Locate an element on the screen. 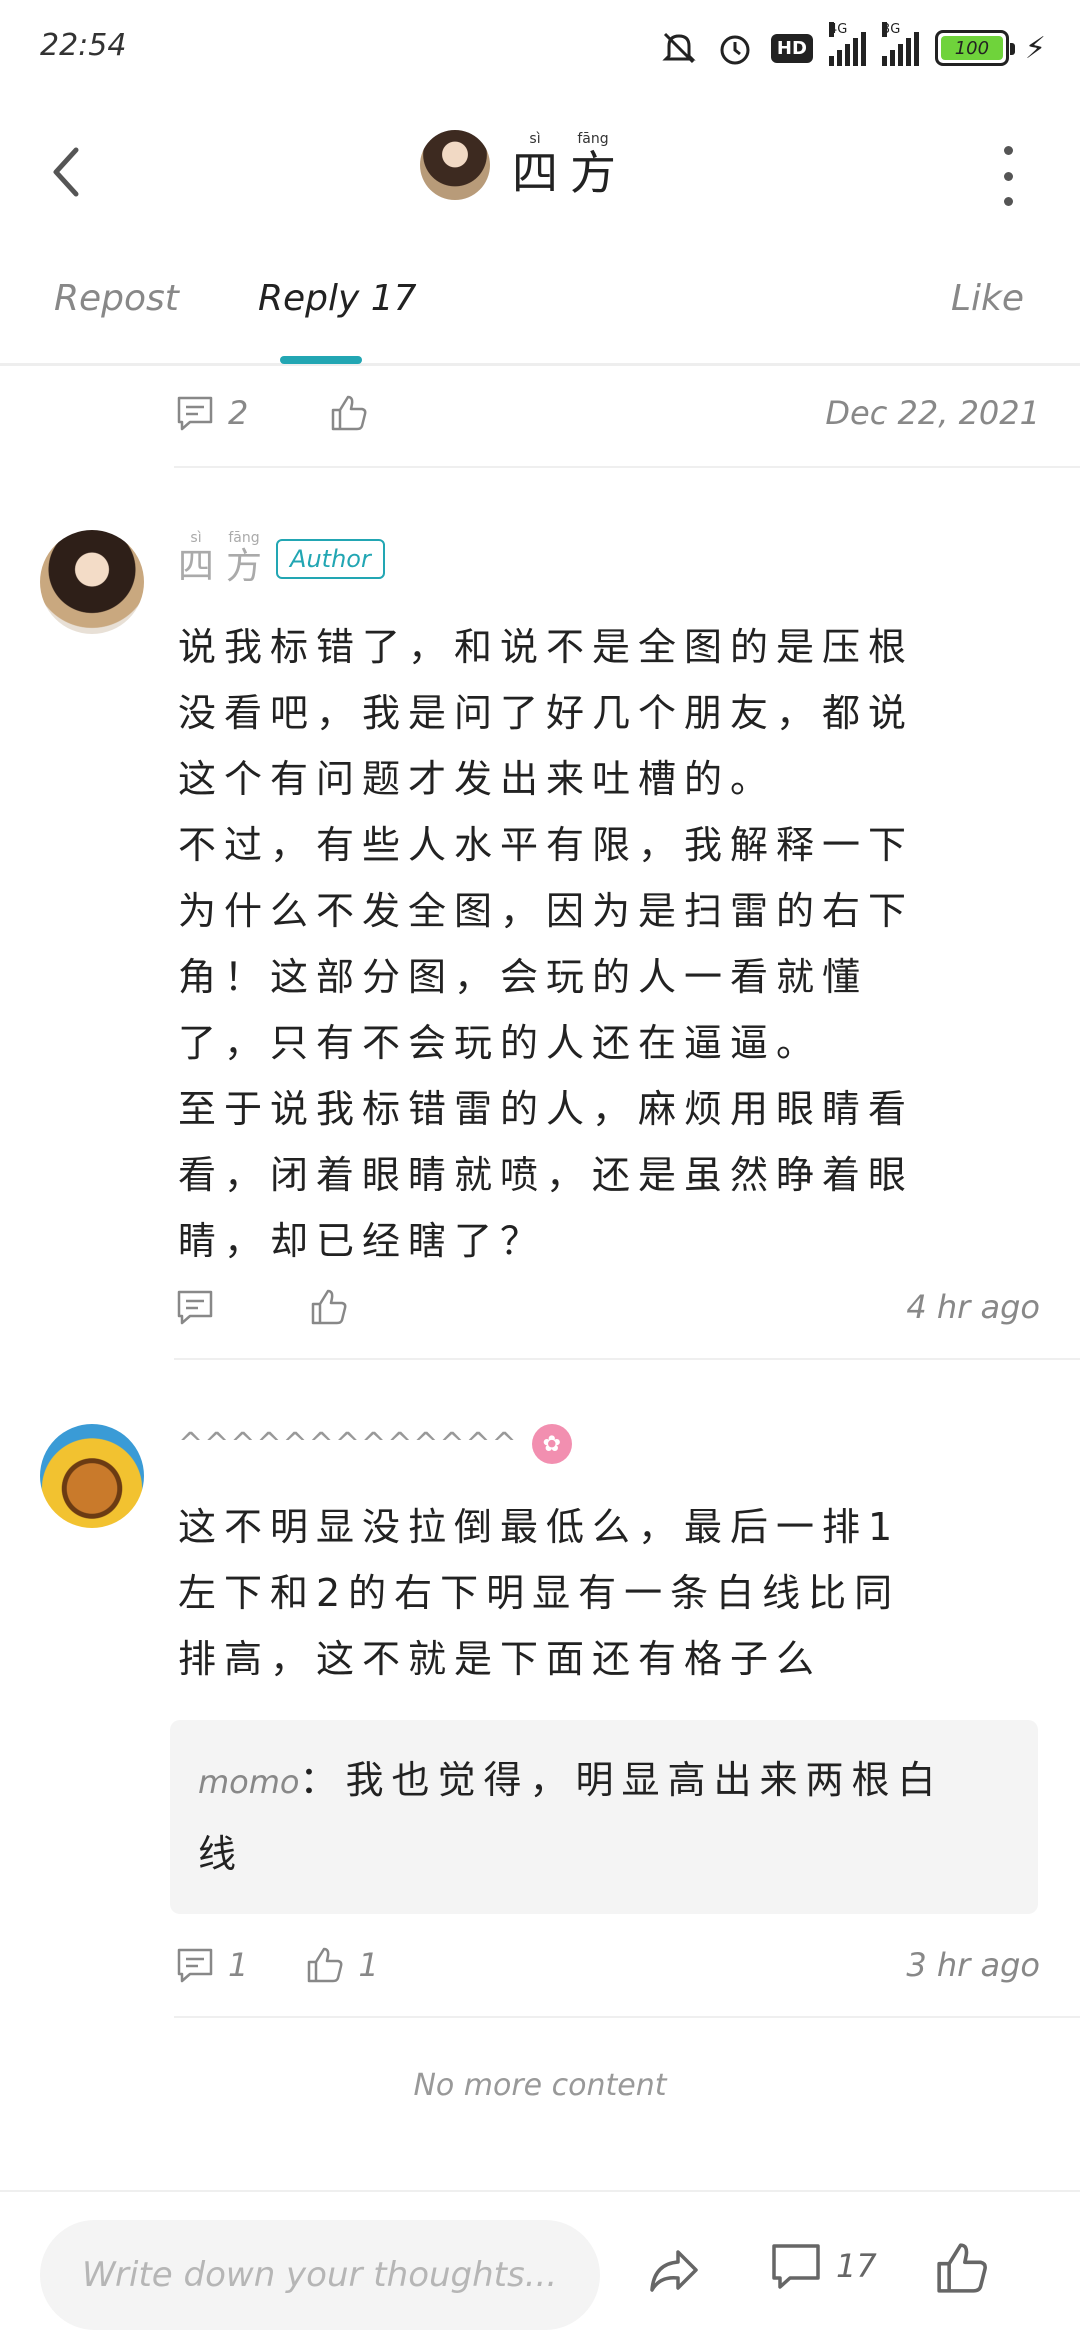  post-like-button is located at coordinates (349, 413).